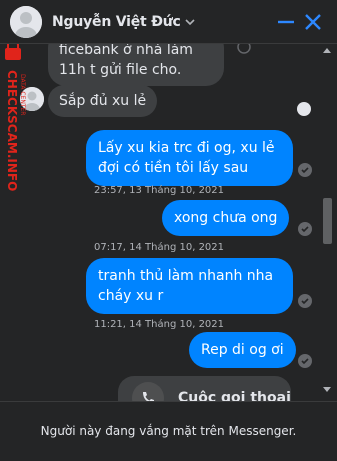 This screenshot has width=337, height=461. I want to click on watermark-sub-text: DATA CENTER, so click(22, 94).